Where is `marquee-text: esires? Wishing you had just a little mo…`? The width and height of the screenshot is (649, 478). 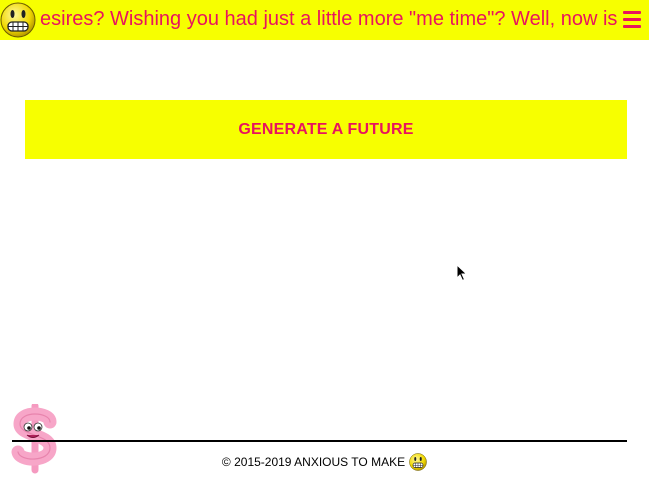
marquee-text: esires? Wishing you had just a little mo… is located at coordinates (329, 19).